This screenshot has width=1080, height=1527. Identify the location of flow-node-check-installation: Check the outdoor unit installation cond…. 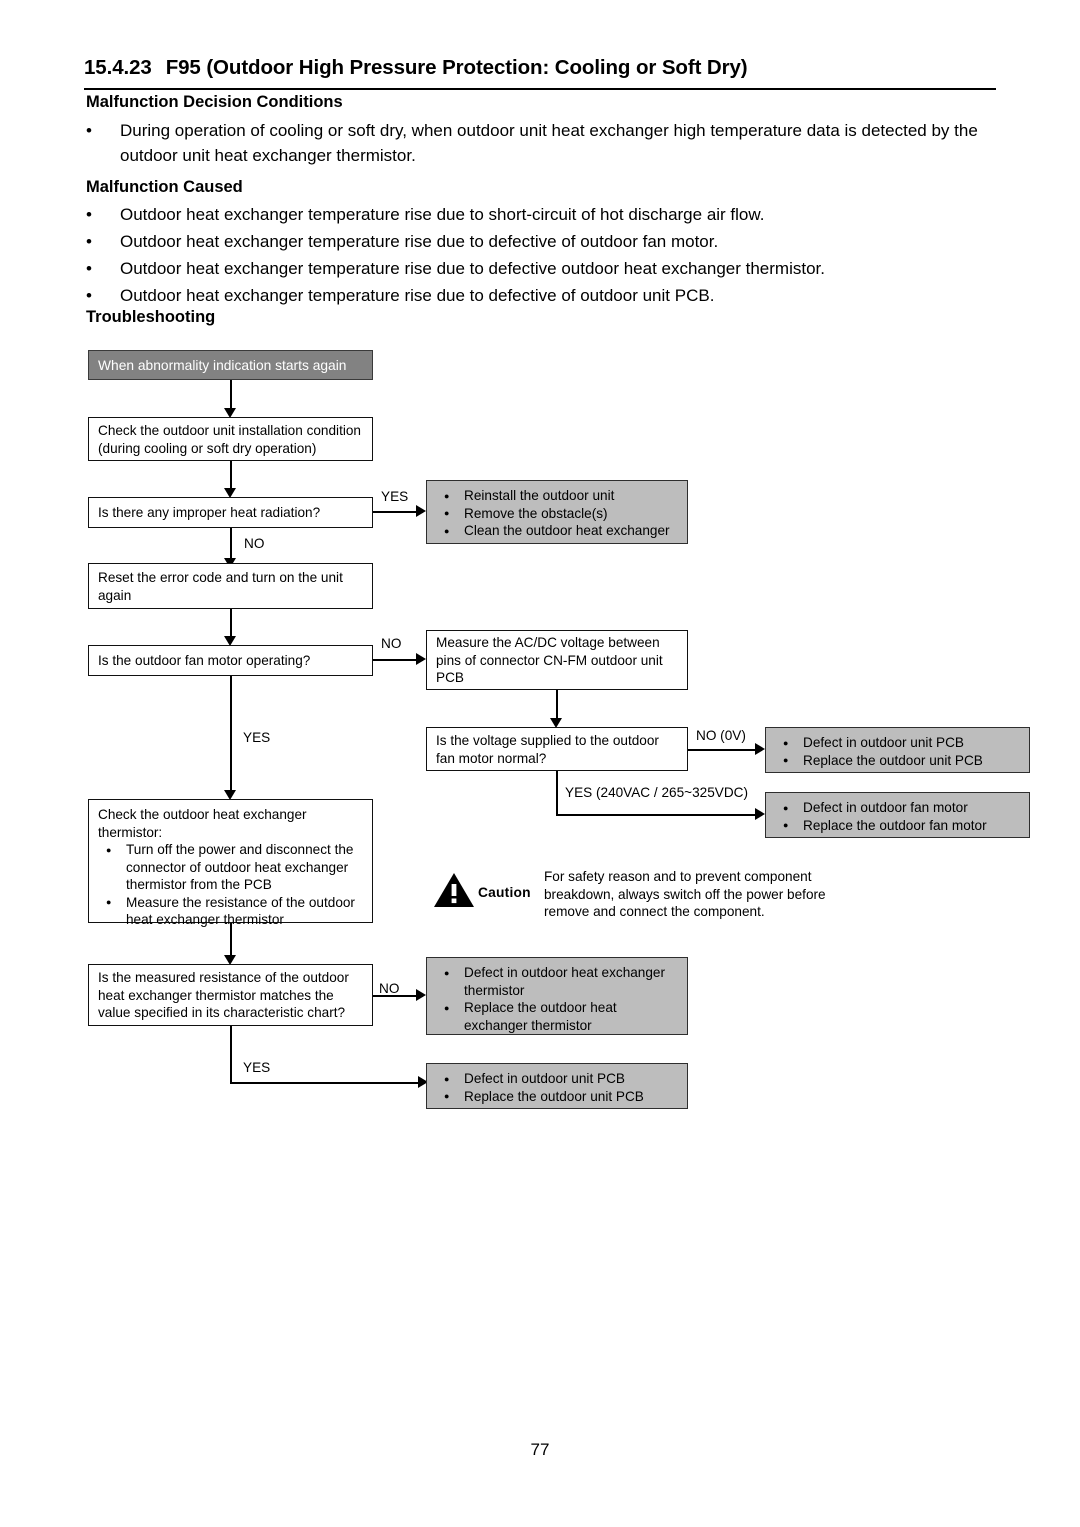
(230, 439).